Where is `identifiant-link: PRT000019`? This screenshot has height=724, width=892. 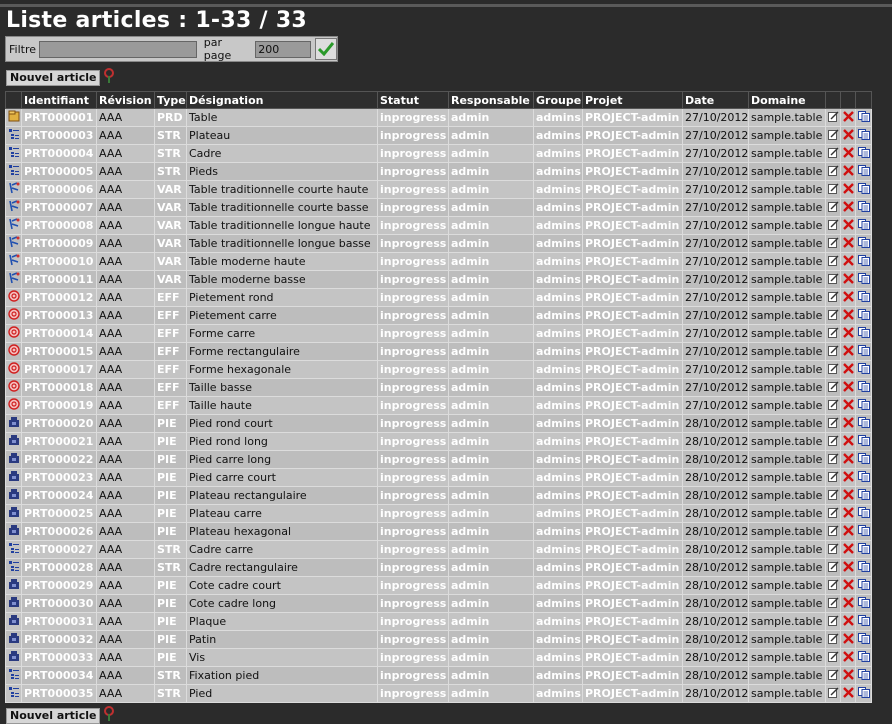
identifiant-link: PRT000019 is located at coordinates (59, 405).